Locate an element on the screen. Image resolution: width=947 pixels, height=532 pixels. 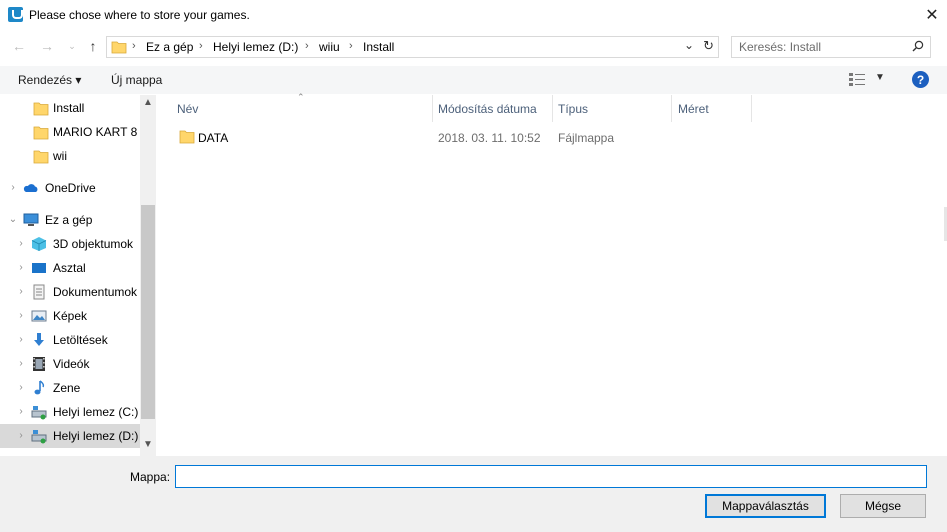
desktop-icon is located at coordinates (39, 268).